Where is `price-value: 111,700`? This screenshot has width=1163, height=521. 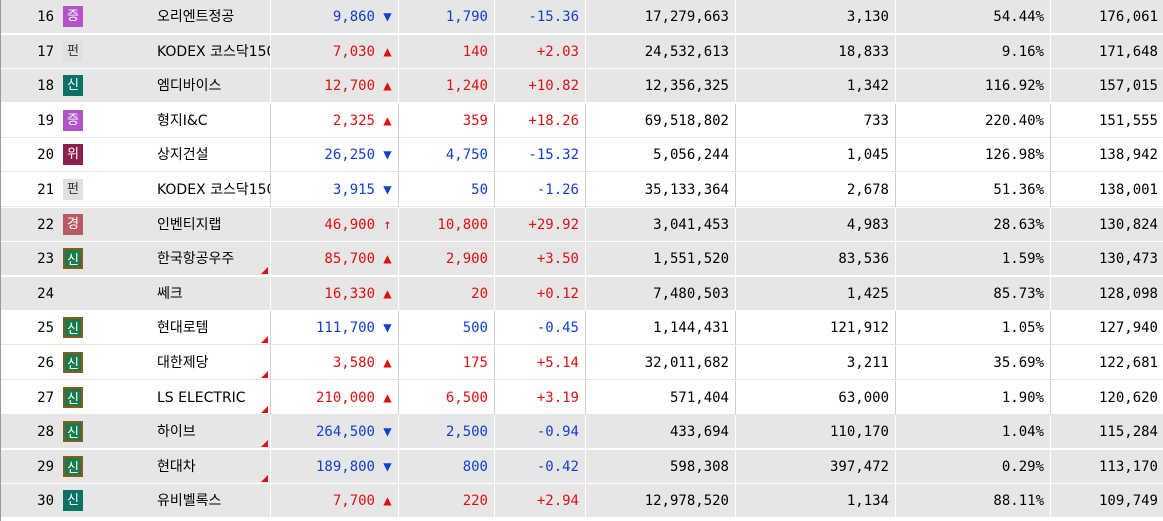
price-value: 111,700 is located at coordinates (345, 328).